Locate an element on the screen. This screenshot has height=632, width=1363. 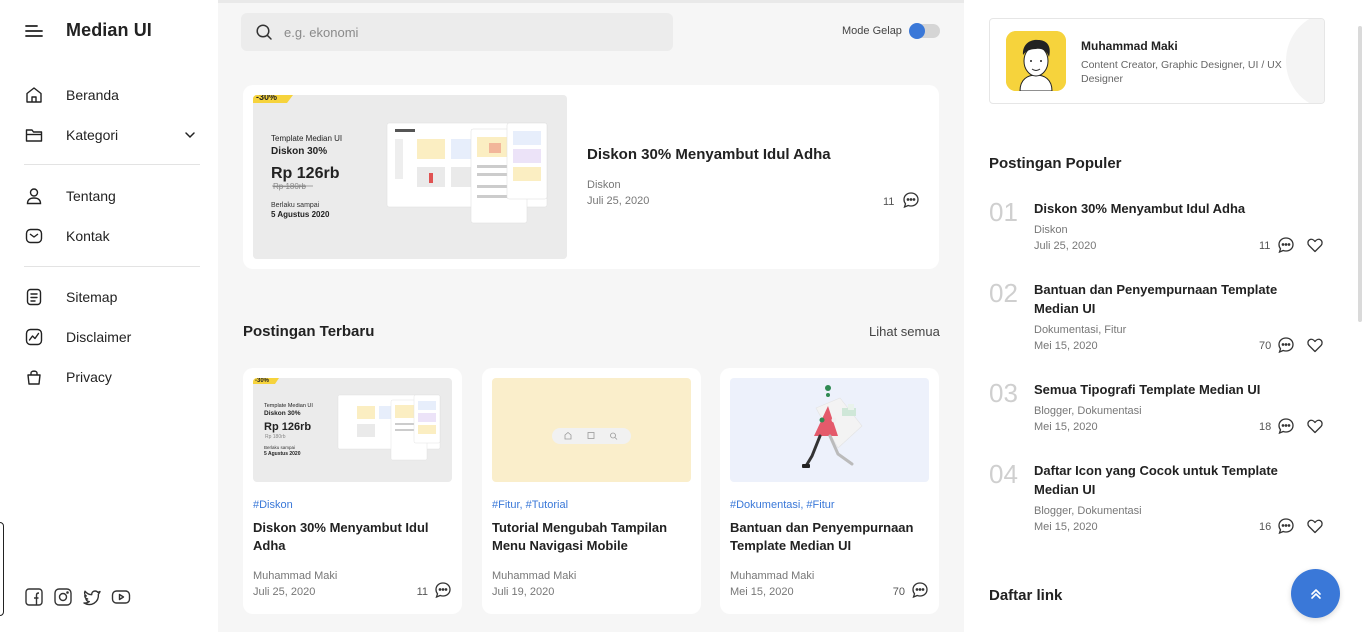
post-tags: #Dokumentasi, #Fitur is located at coordinates (782, 505).